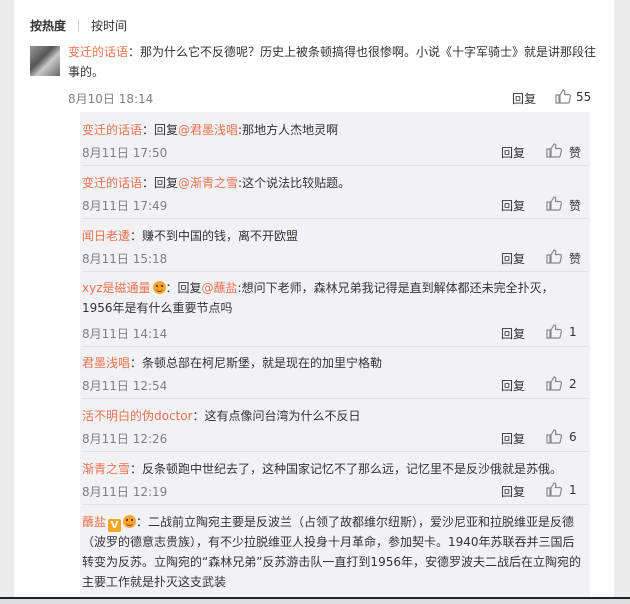  I want to click on reply-text: 变迁的话语：回复@渐青之雪:这个说法比较贴题。, so click(332, 183).